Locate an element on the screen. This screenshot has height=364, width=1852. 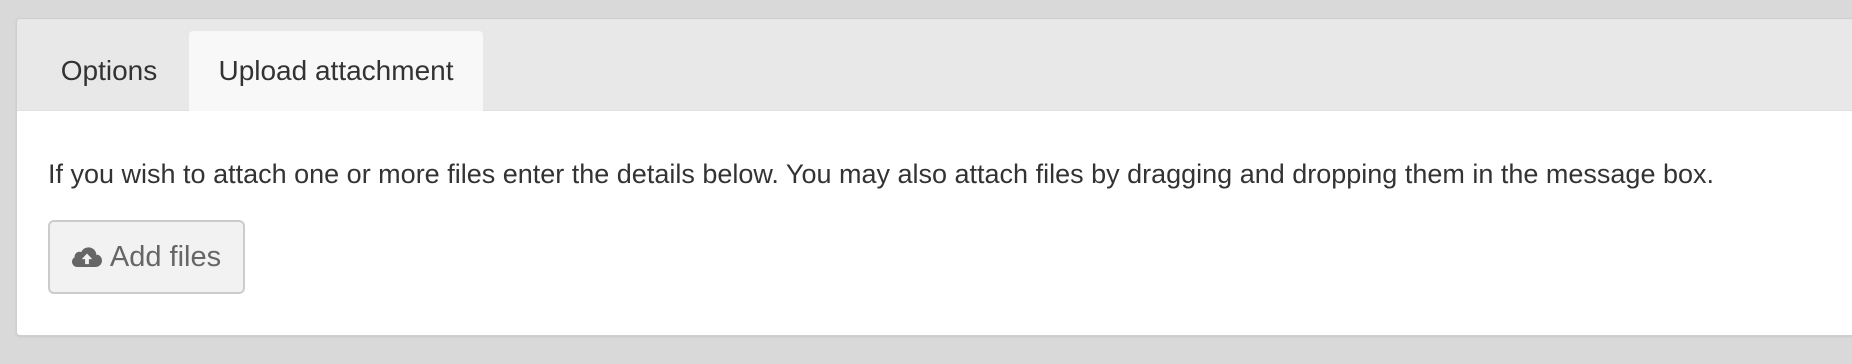
tab-upload-attachment-label: Upload attachment is located at coordinates (336, 70).